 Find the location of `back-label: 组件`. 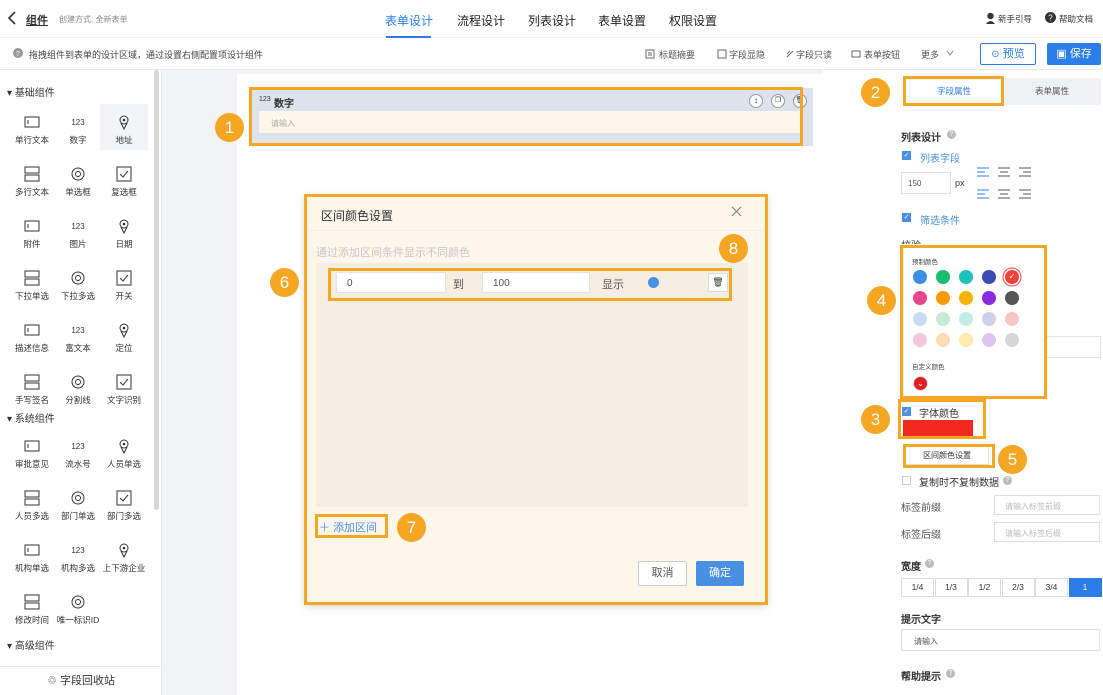

back-label: 组件 is located at coordinates (37, 20).